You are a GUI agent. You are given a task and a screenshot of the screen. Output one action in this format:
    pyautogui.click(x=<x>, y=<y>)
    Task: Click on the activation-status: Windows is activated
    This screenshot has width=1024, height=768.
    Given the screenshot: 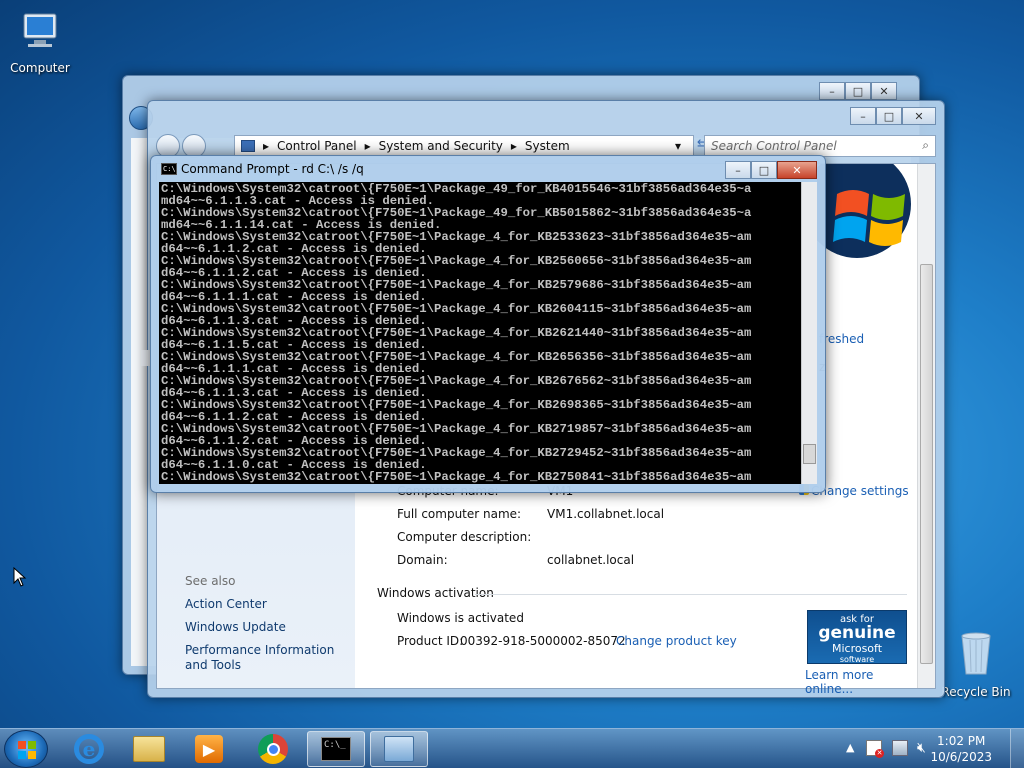 What is the action you would take?
    pyautogui.click(x=460, y=618)
    